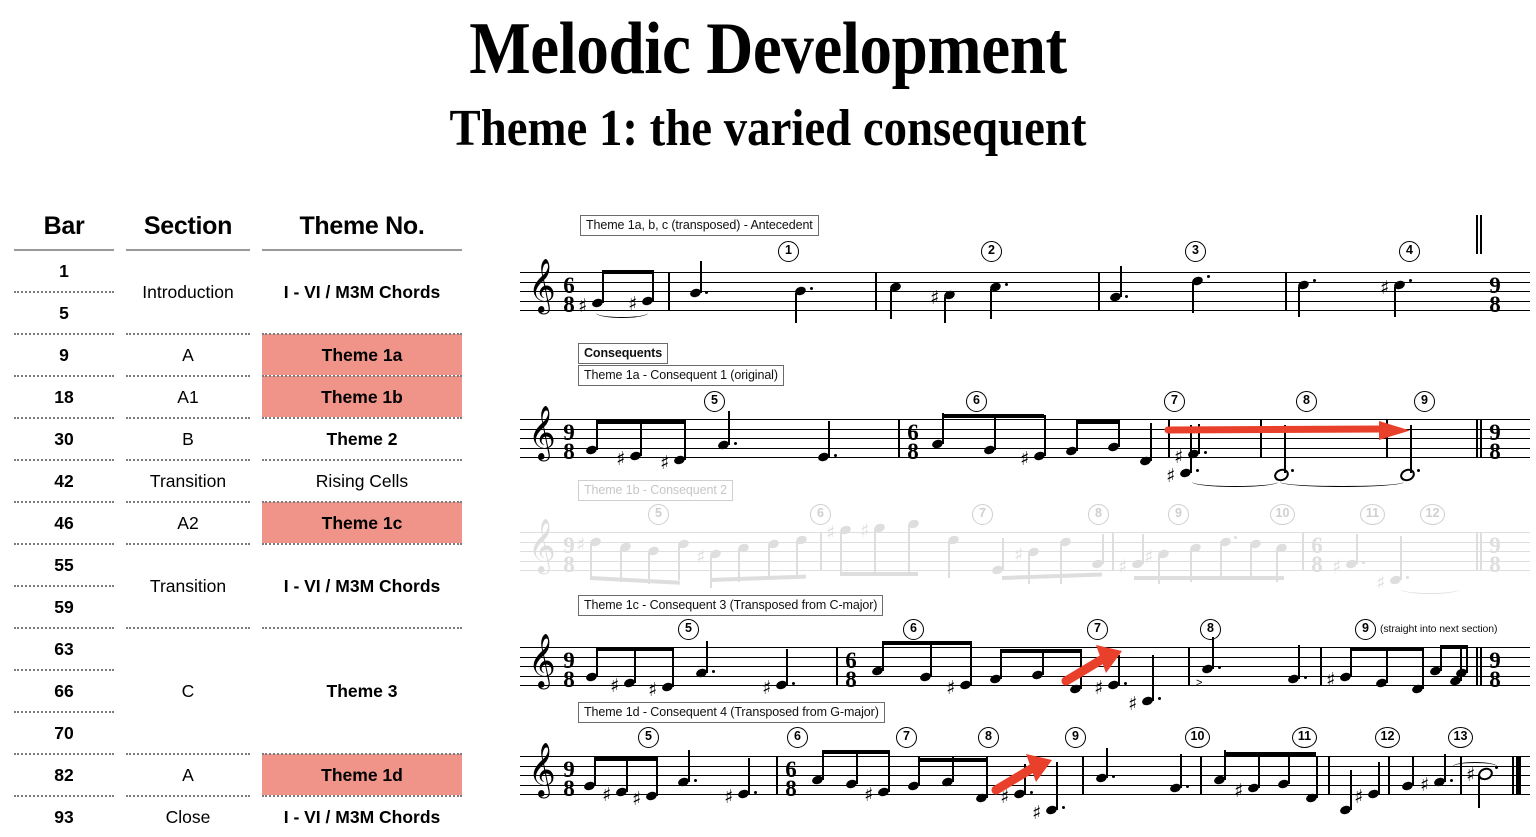 This screenshot has height=837, width=1536. What do you see at coordinates (851, 670) in the screenshot?
I see `mid-time-signature: 68` at bounding box center [851, 670].